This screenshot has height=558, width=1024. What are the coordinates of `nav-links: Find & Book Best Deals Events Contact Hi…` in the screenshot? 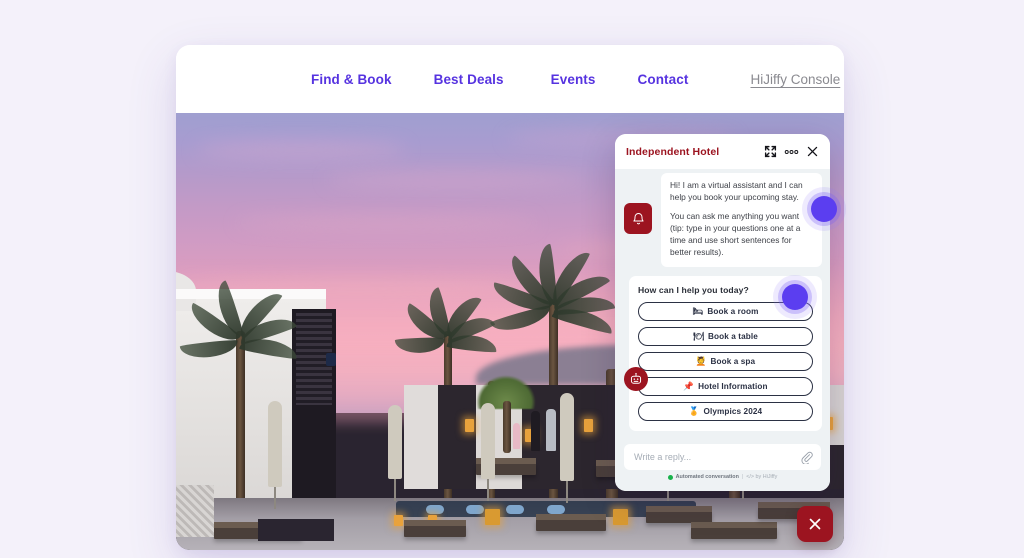 It's located at (575, 79).